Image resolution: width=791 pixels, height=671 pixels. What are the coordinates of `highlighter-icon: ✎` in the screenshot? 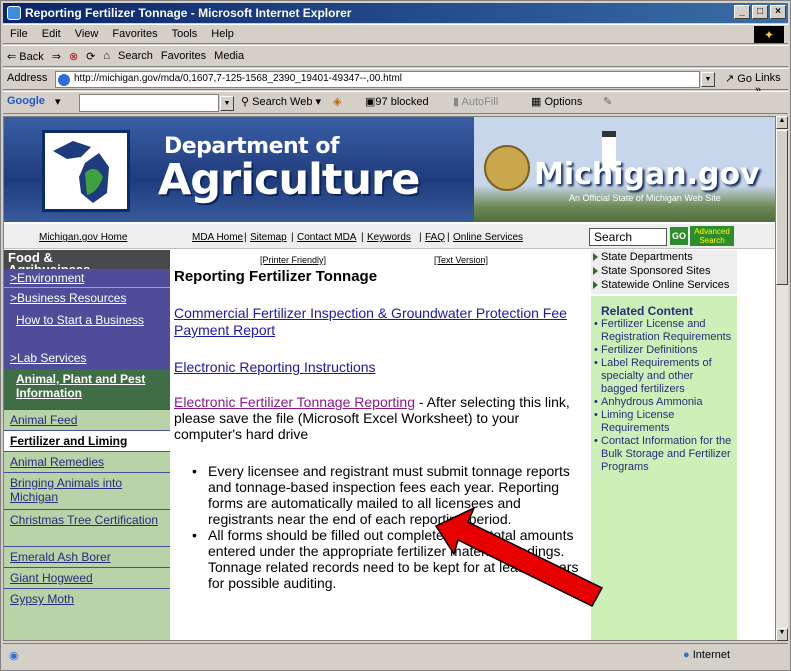 It's located at (607, 101).